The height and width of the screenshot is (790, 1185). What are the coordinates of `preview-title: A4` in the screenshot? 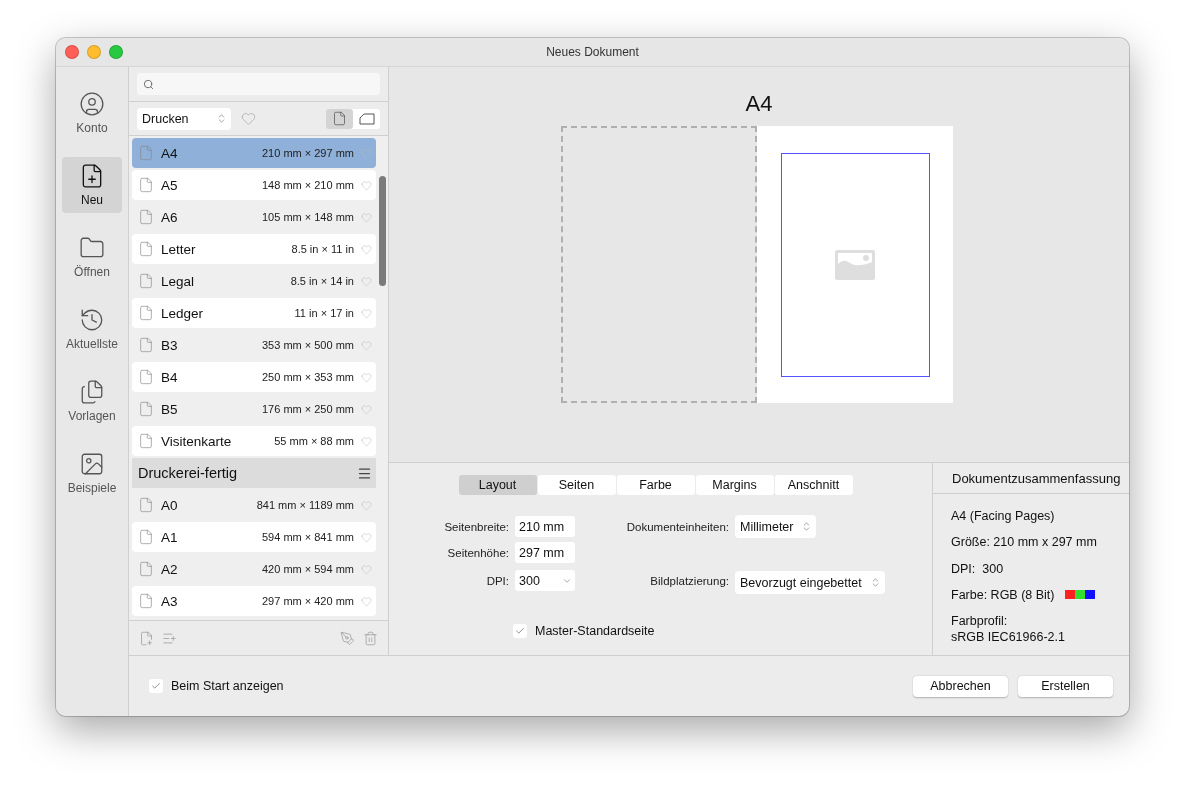 It's located at (759, 104).